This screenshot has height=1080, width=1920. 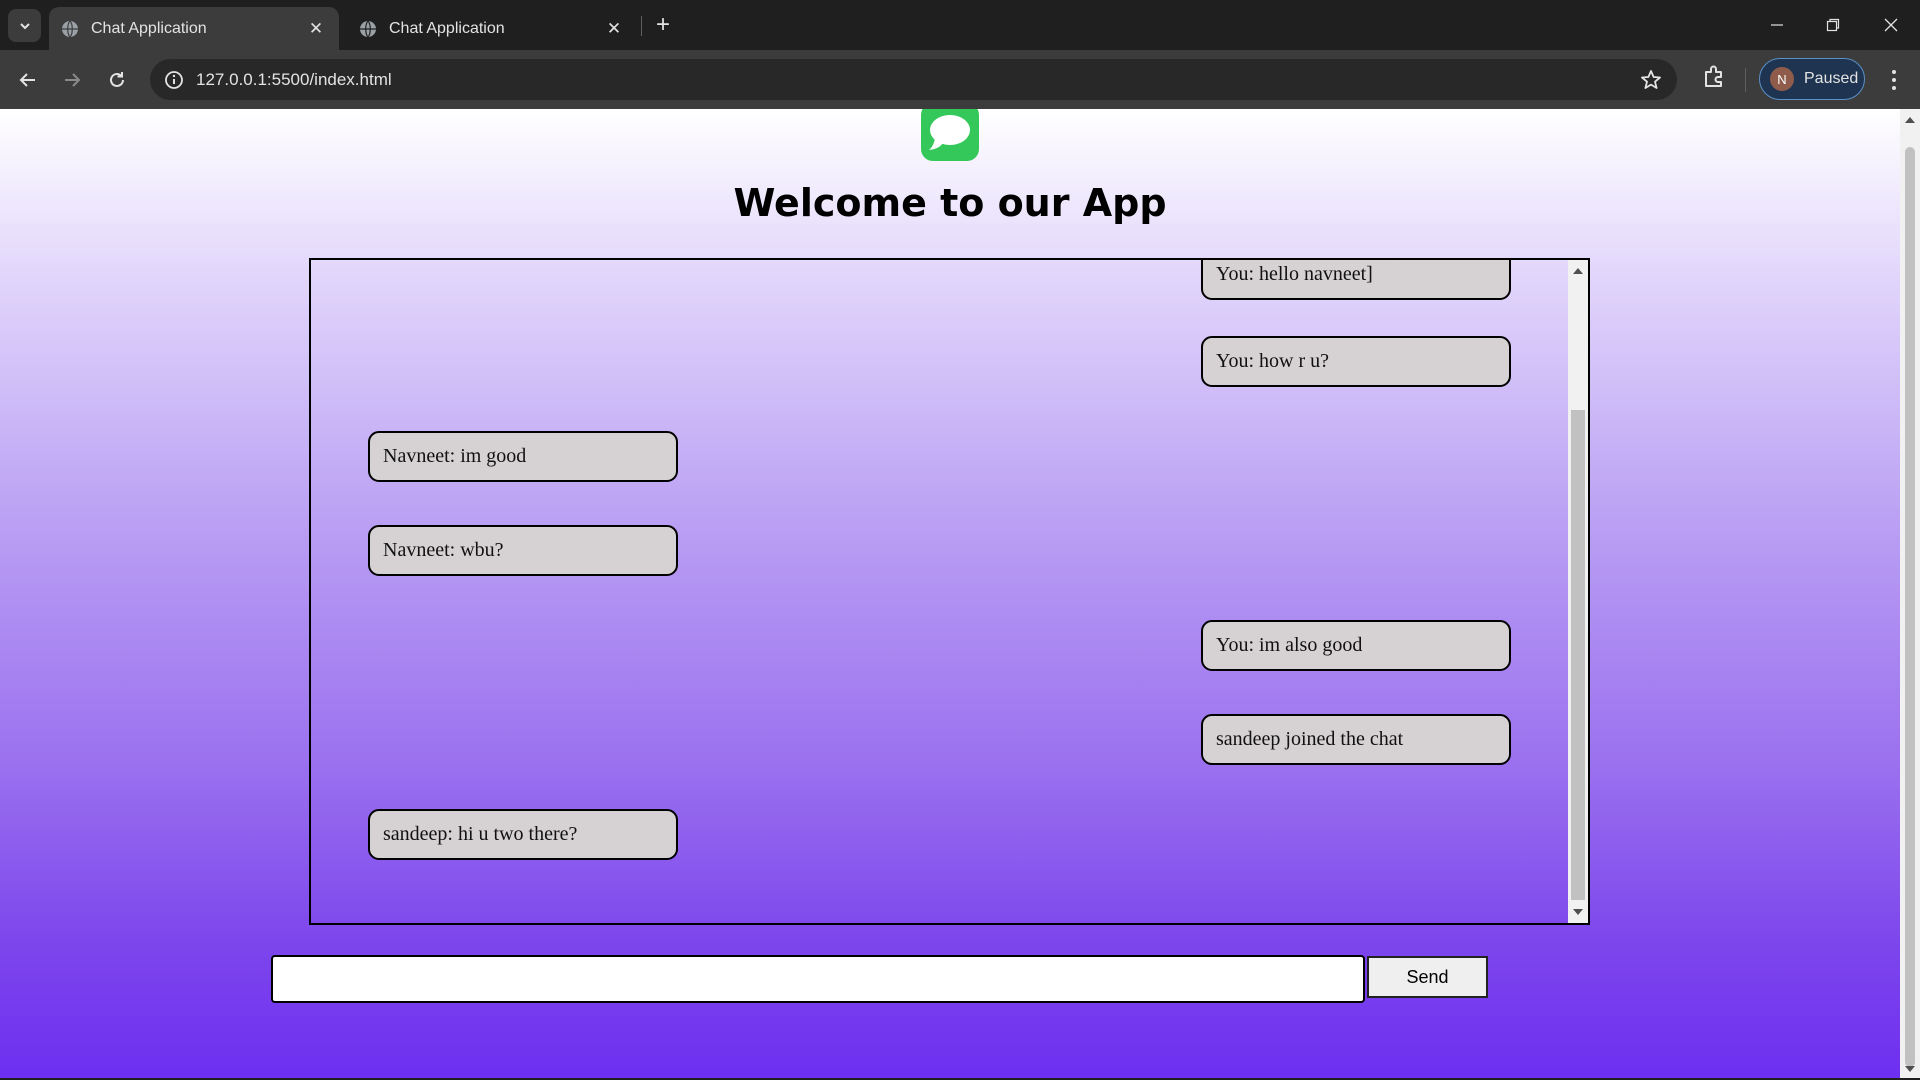 What do you see at coordinates (960, 25) in the screenshot?
I see `tab-strip: Chat Application ✕ Chat Application ✕ +` at bounding box center [960, 25].